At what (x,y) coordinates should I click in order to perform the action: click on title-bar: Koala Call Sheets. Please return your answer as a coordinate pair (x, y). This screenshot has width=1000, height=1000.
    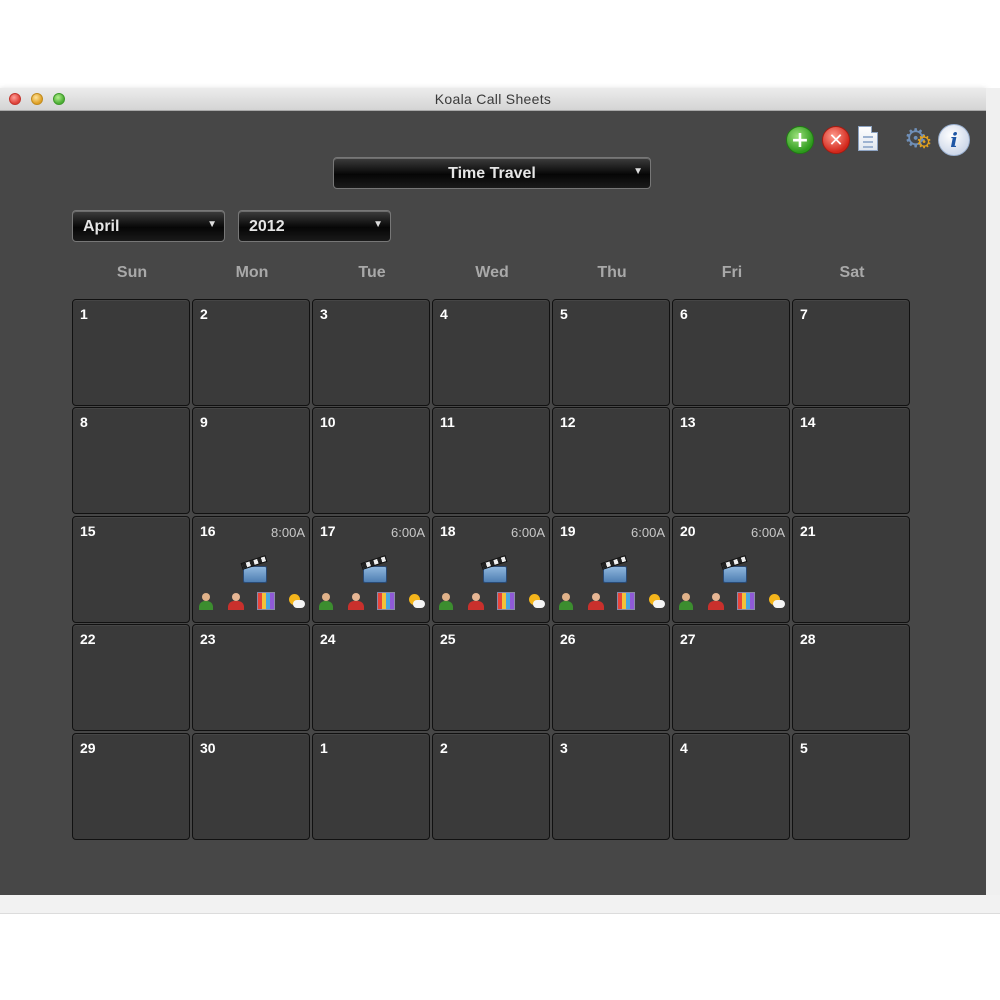
    Looking at the image, I should click on (493, 99).